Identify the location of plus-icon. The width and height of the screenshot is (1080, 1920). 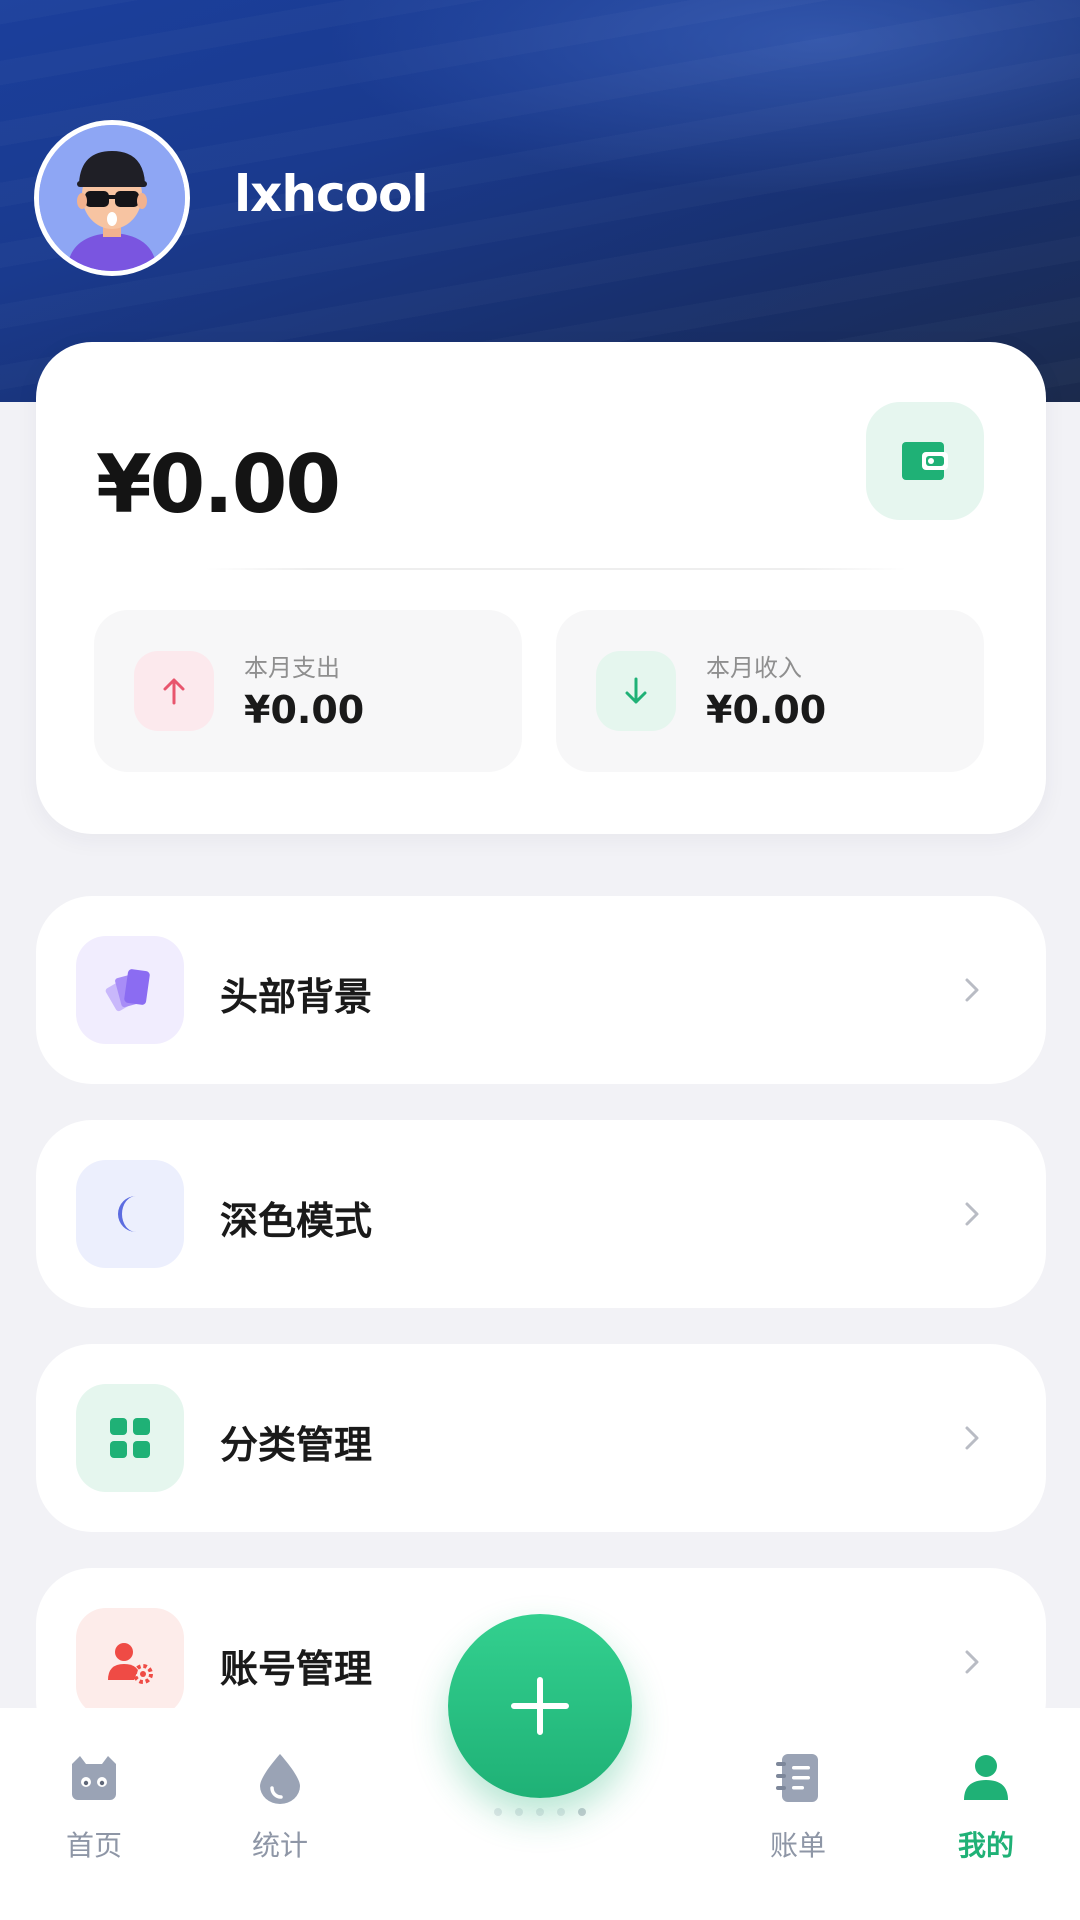
(540, 1706).